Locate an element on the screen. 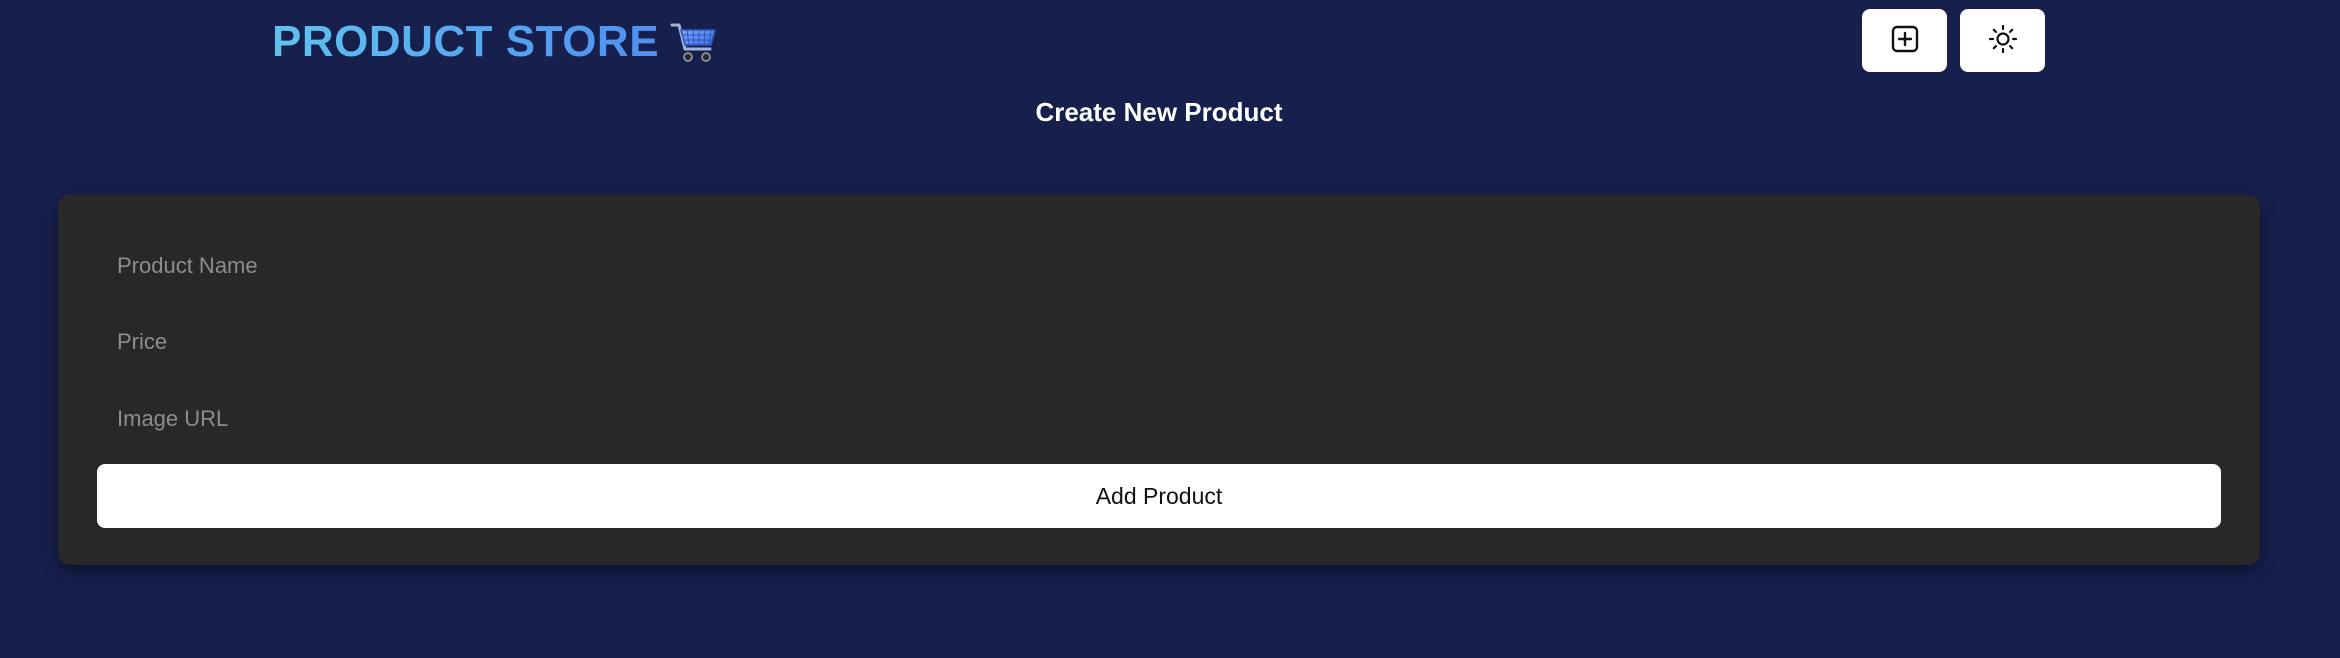 The height and width of the screenshot is (658, 2340). page-title: Create New Product is located at coordinates (1159, 112).